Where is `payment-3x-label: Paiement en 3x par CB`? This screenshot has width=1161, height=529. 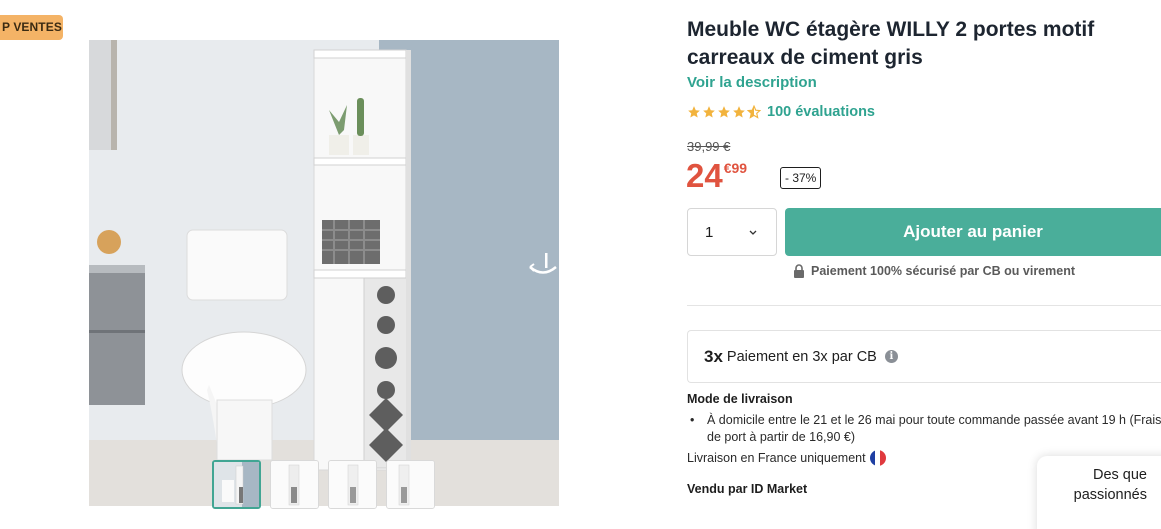
payment-3x-label: Paiement en 3x par CB is located at coordinates (801, 356).